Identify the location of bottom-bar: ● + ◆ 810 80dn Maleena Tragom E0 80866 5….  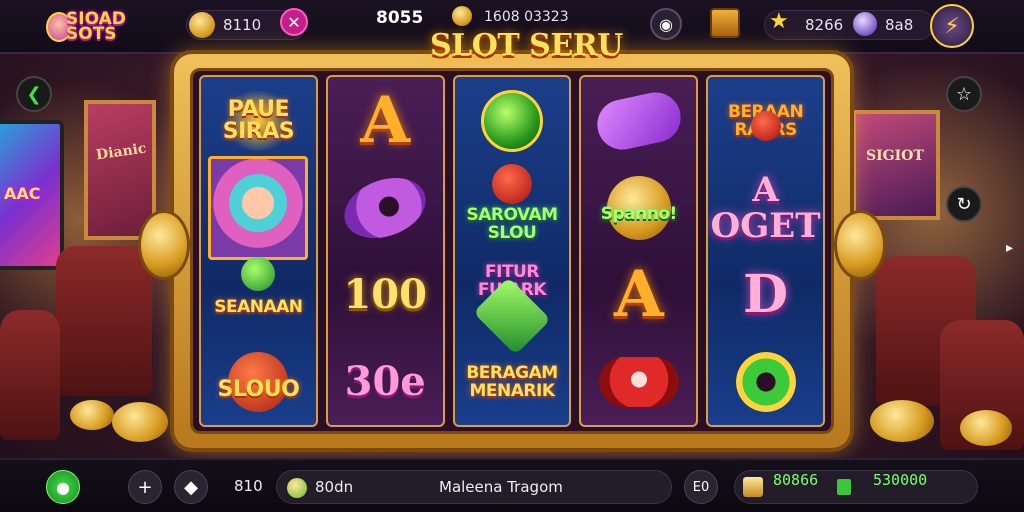
(512, 485).